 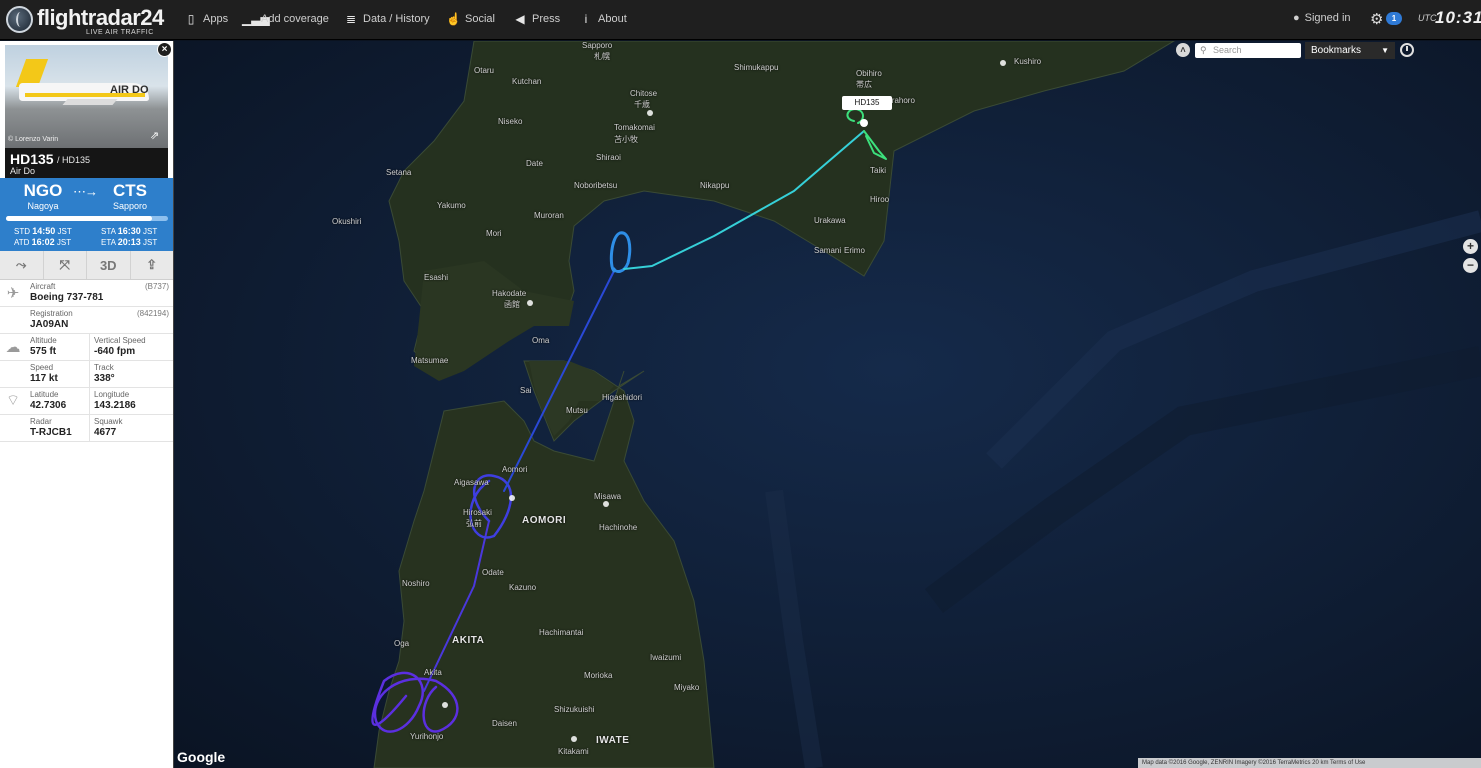 I want to click on map-place-label: Akita, so click(x=433, y=672).